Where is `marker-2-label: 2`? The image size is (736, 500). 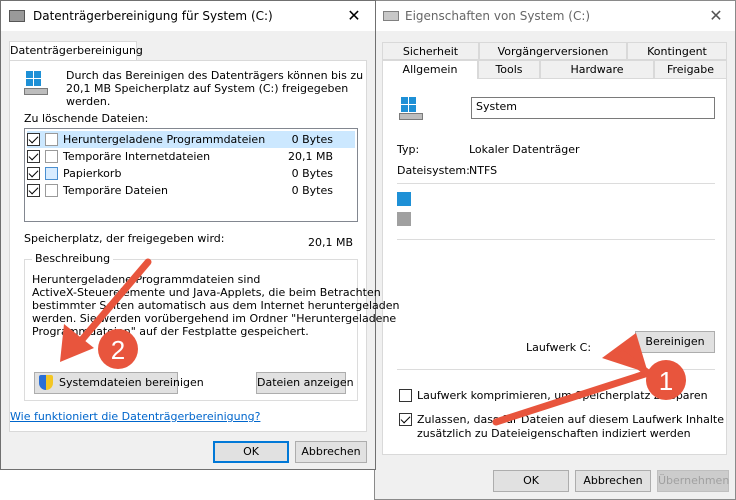 marker-2-label: 2 is located at coordinates (118, 350).